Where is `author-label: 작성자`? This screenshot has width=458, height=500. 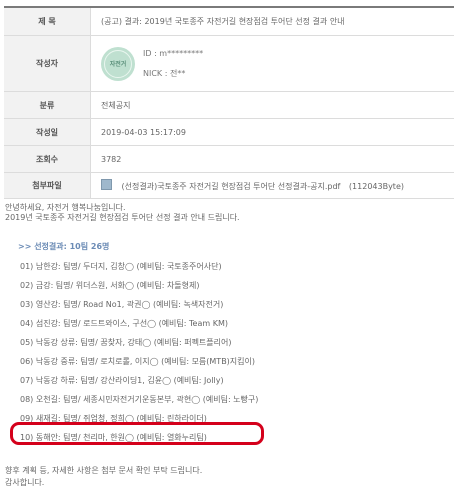
author-label: 작성자 is located at coordinates (47, 63).